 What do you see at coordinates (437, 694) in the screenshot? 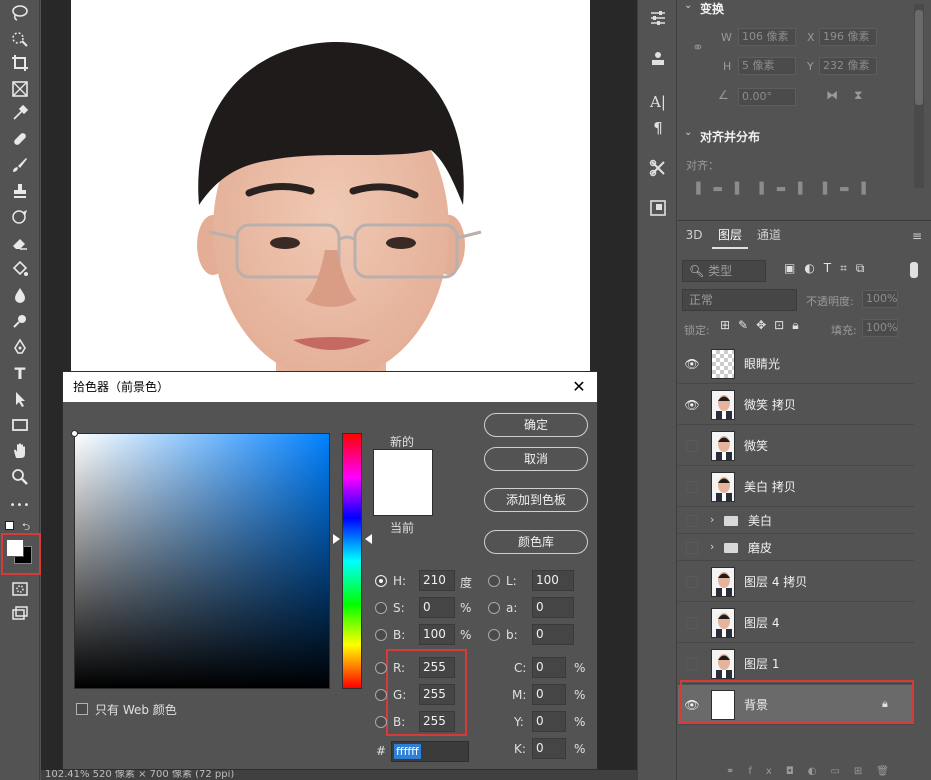
I see `green-field: 255` at bounding box center [437, 694].